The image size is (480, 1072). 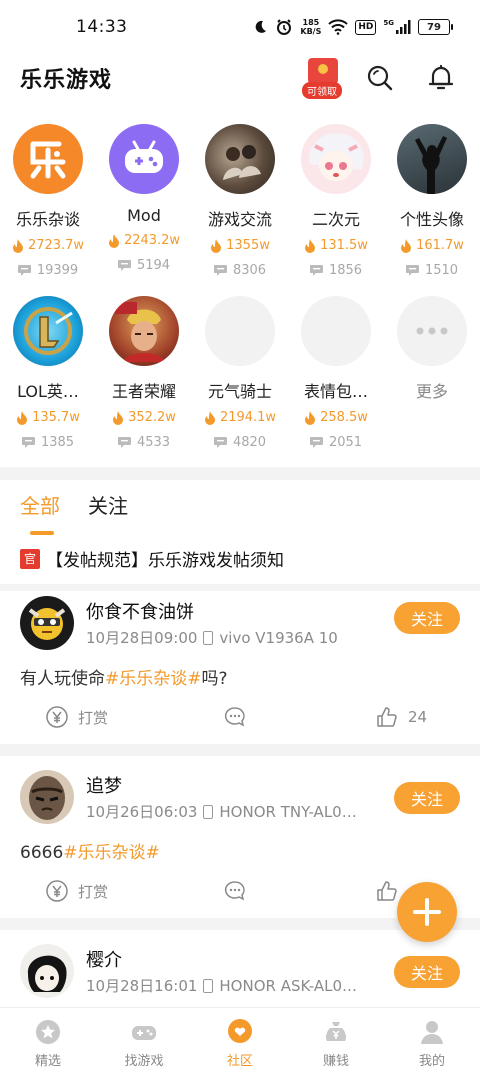 I want to click on more-dots-icon, so click(x=432, y=331).